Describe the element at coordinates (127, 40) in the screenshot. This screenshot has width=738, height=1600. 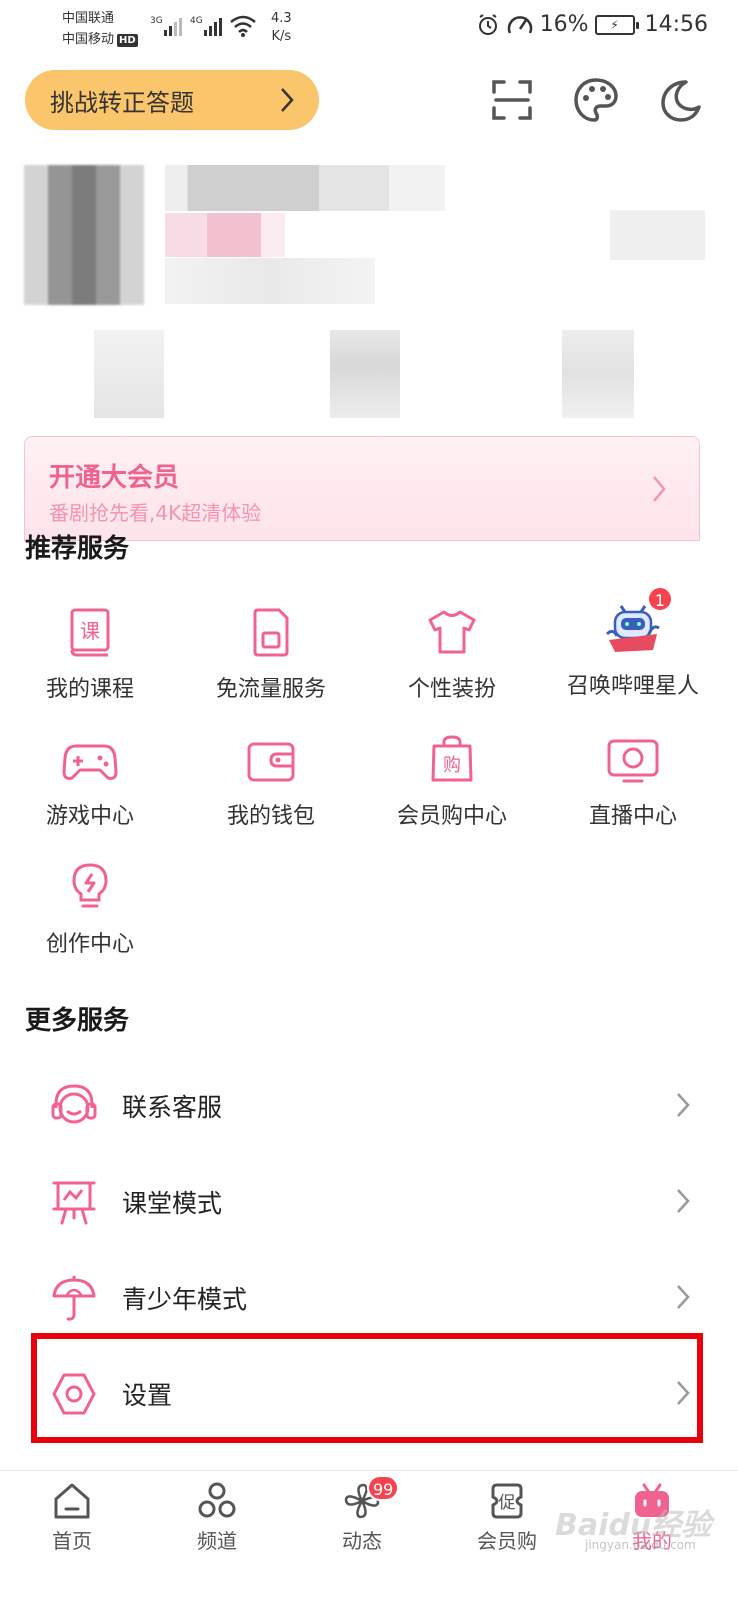
I see `hd-badge: HD` at that location.